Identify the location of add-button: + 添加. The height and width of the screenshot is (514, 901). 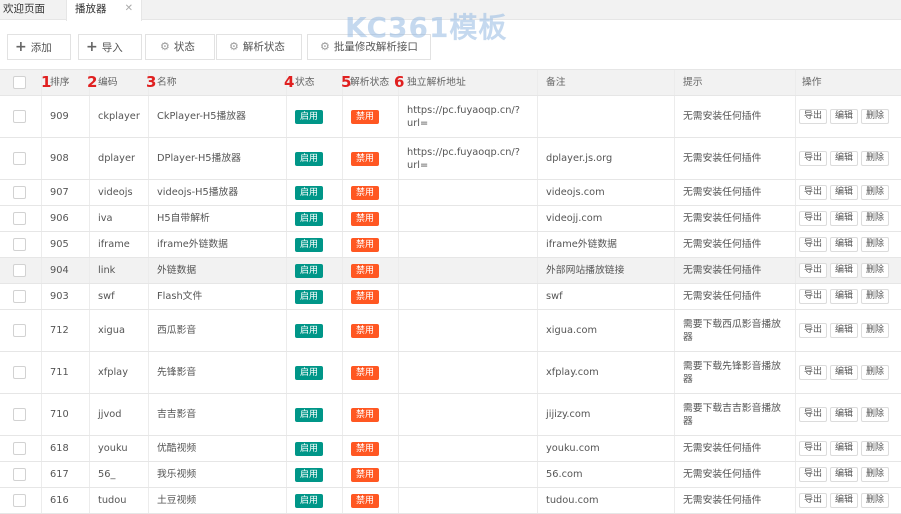
(39, 47).